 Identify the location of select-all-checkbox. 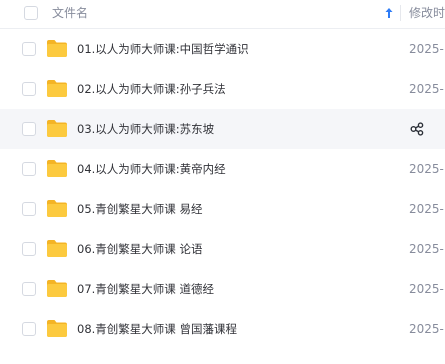
(31, 13).